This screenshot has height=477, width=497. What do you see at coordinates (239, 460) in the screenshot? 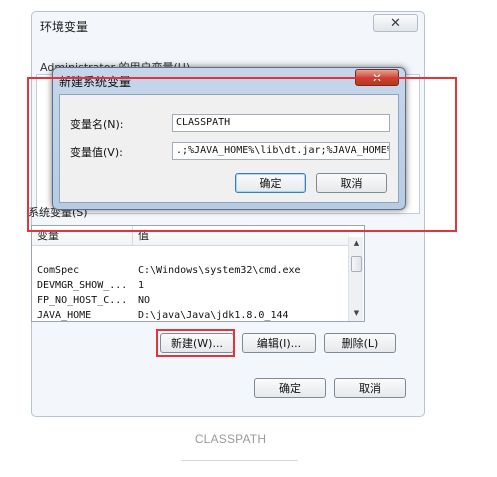
I see `caption-underline` at bounding box center [239, 460].